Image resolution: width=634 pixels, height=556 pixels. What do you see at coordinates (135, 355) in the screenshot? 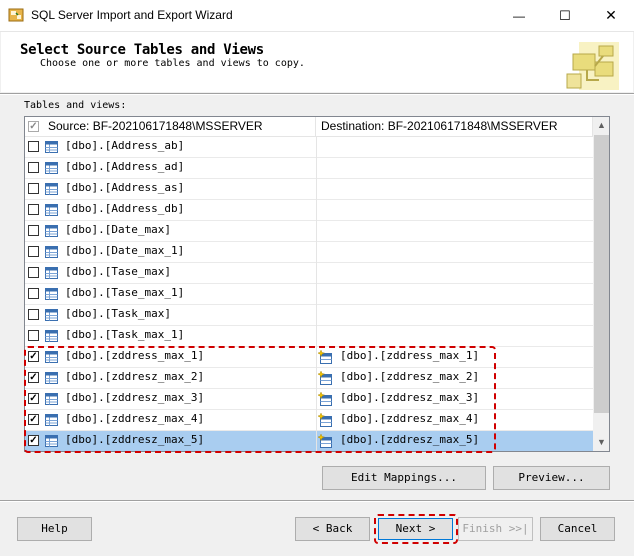
I see `source-table-name: [dbo].[zddress_max_1]` at bounding box center [135, 355].